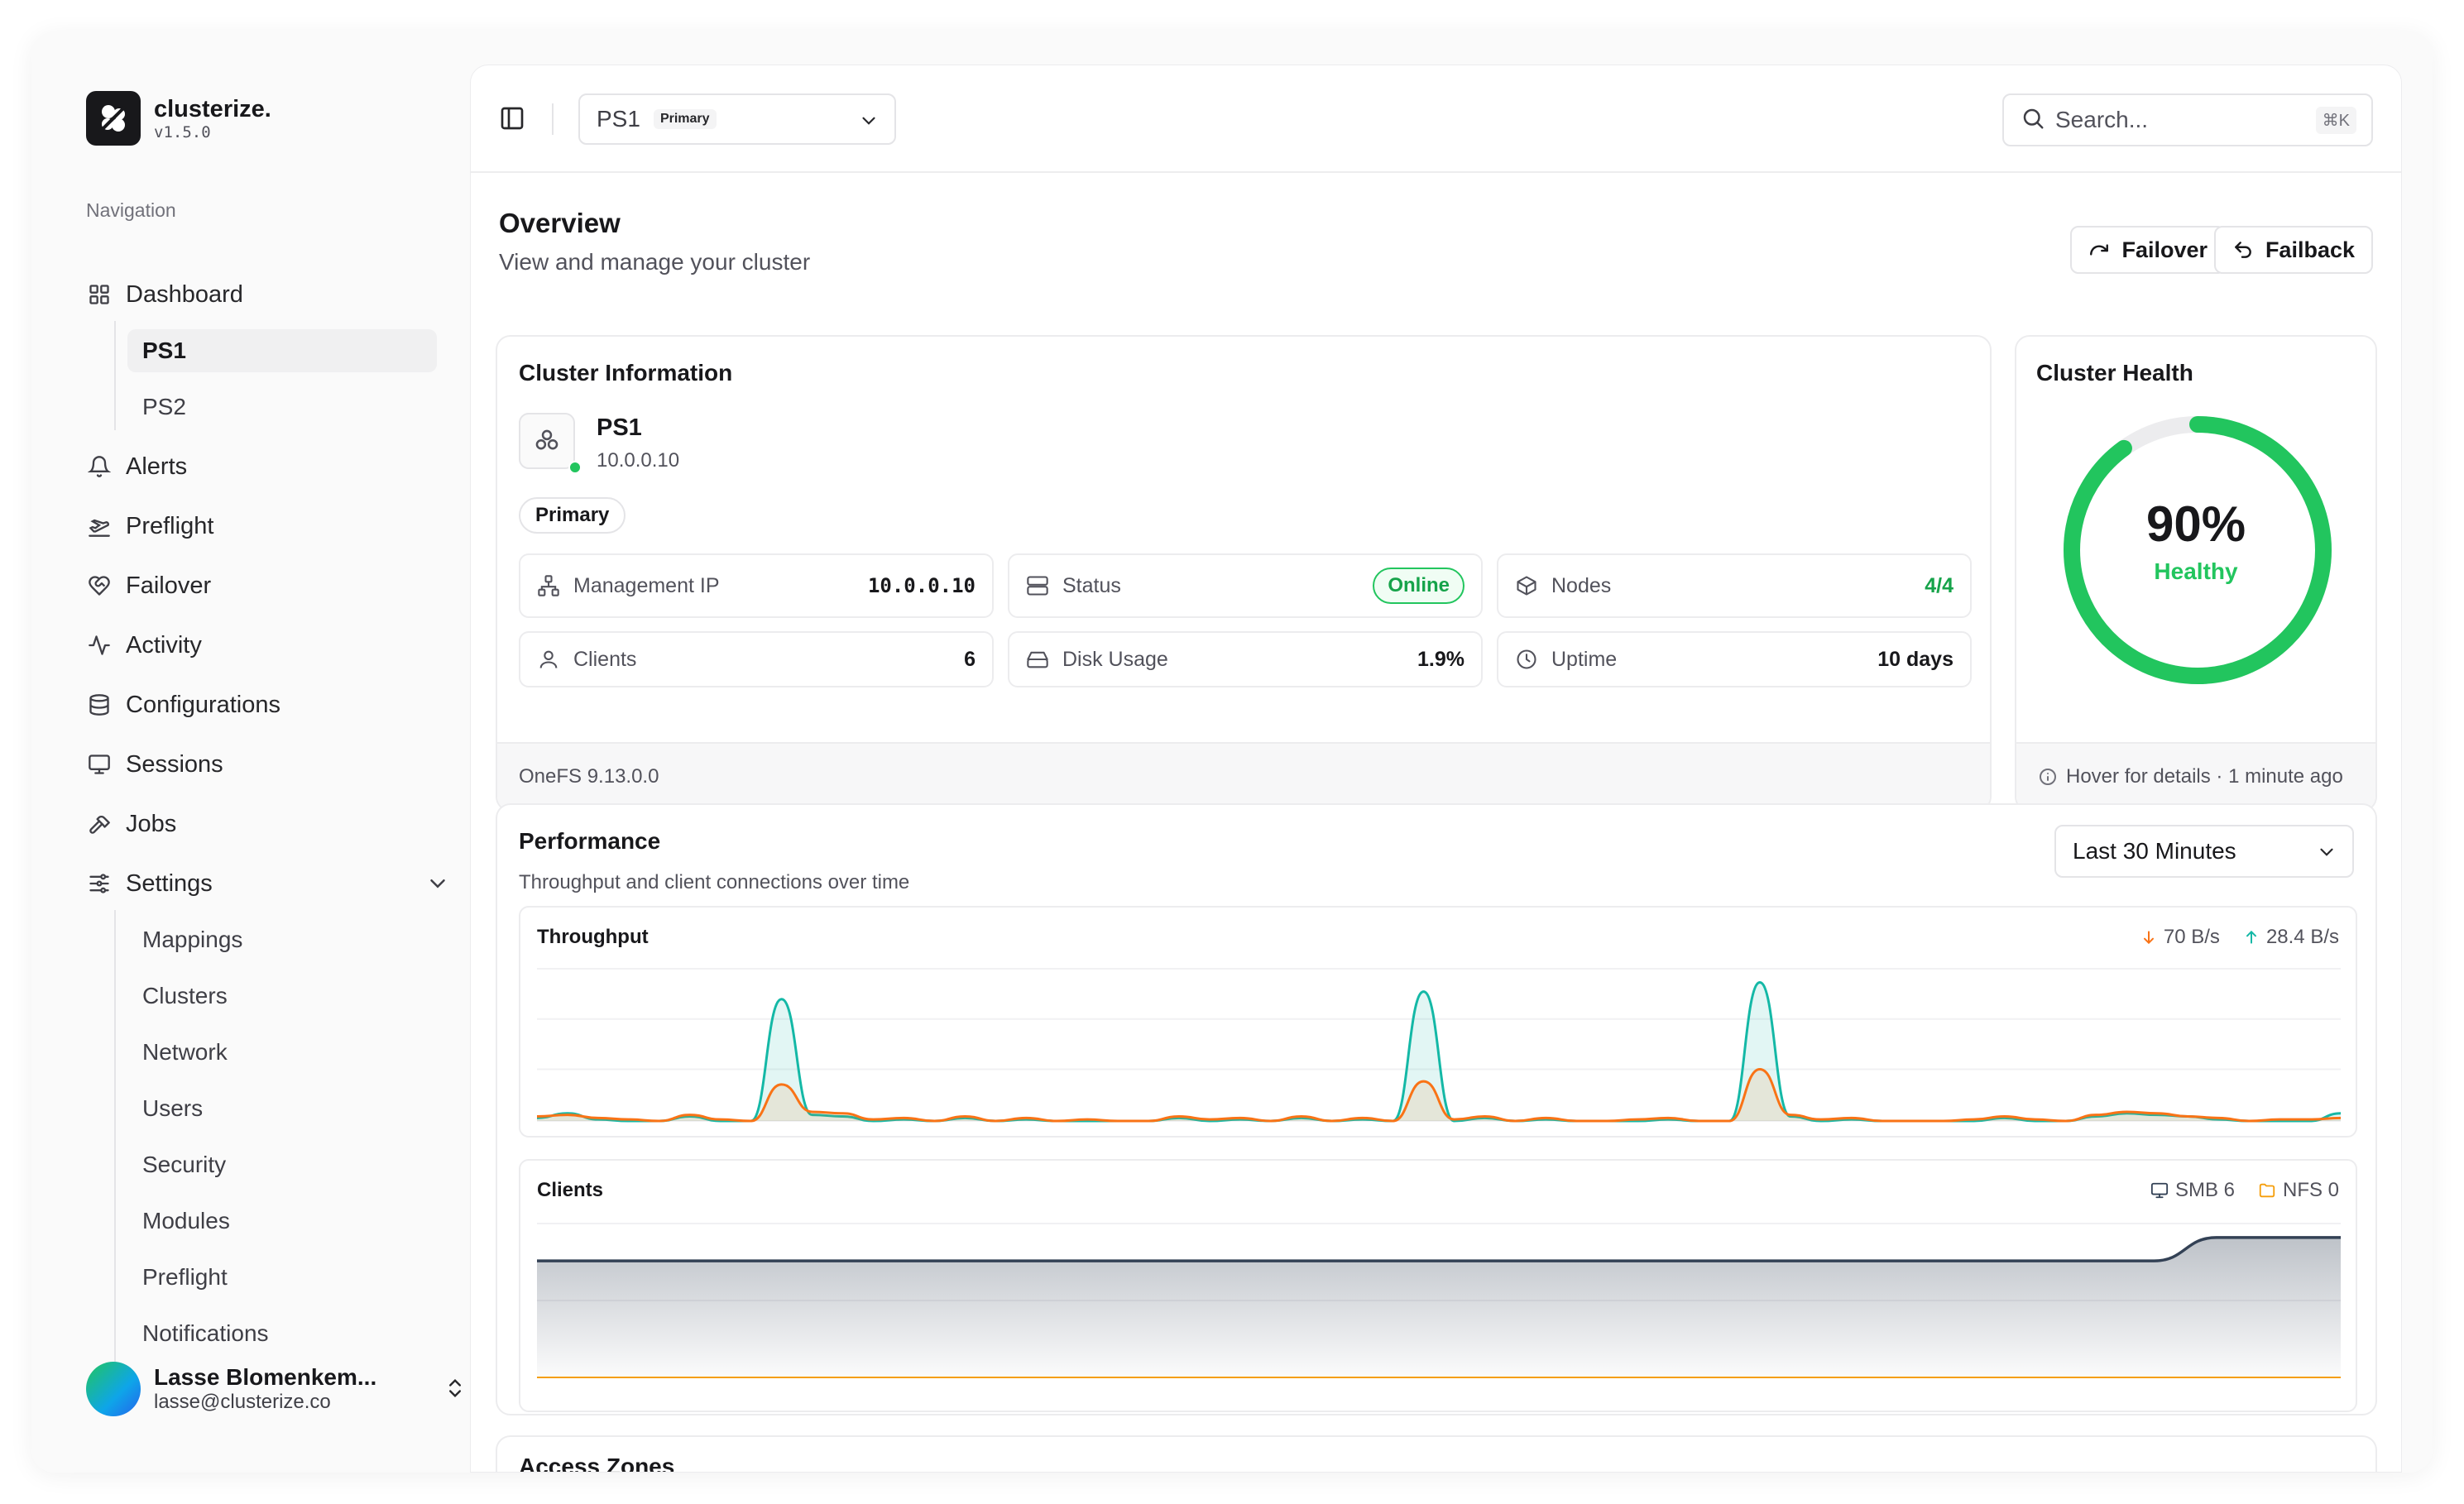 The image size is (2464, 1504). Describe the element at coordinates (2164, 249) in the screenshot. I see `failover-button-label: Failover` at that location.